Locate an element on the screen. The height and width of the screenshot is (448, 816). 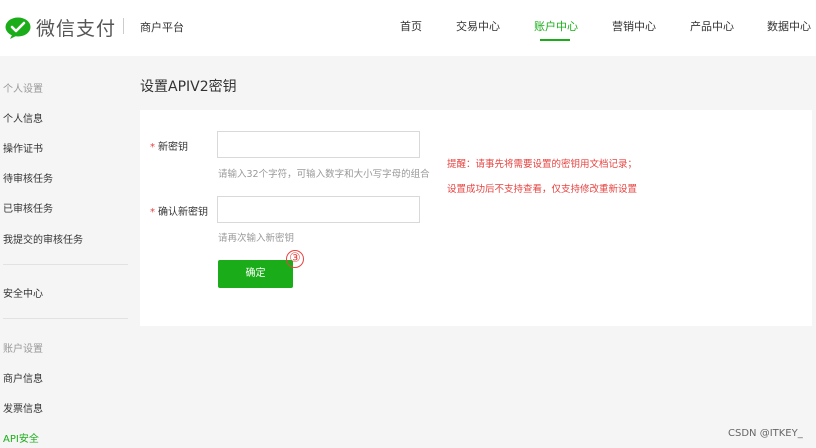
sidebar-item-api-security: API安全 is located at coordinates (21, 437).